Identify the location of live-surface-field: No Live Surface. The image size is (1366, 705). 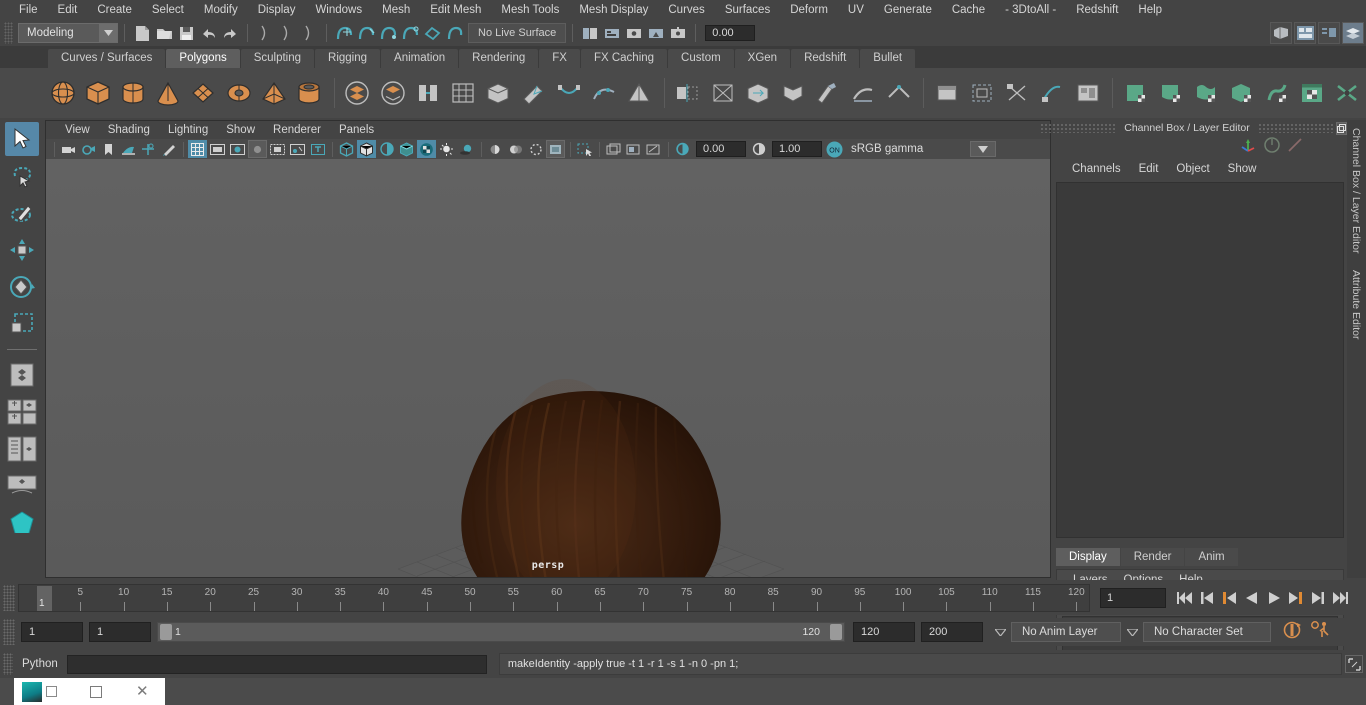
(517, 33).